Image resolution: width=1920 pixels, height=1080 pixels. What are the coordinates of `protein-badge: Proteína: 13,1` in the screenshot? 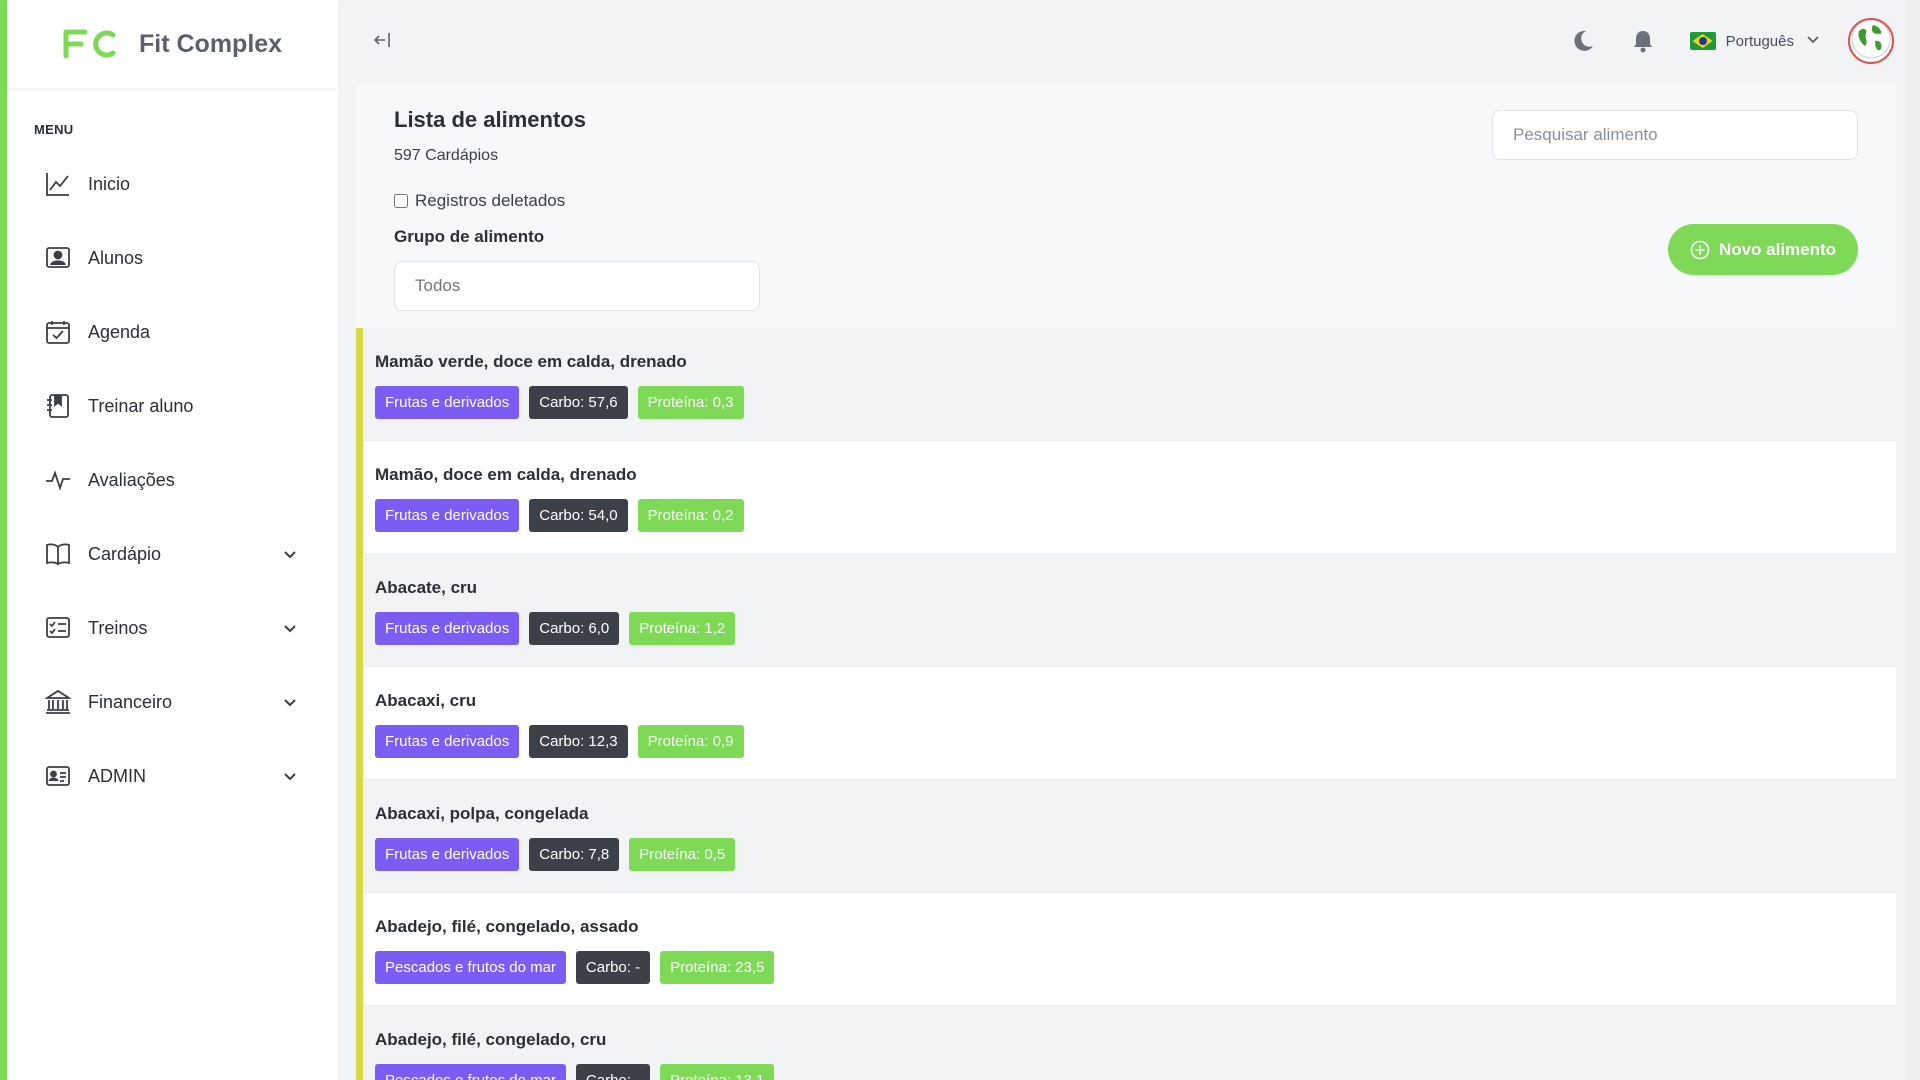 It's located at (717, 1072).